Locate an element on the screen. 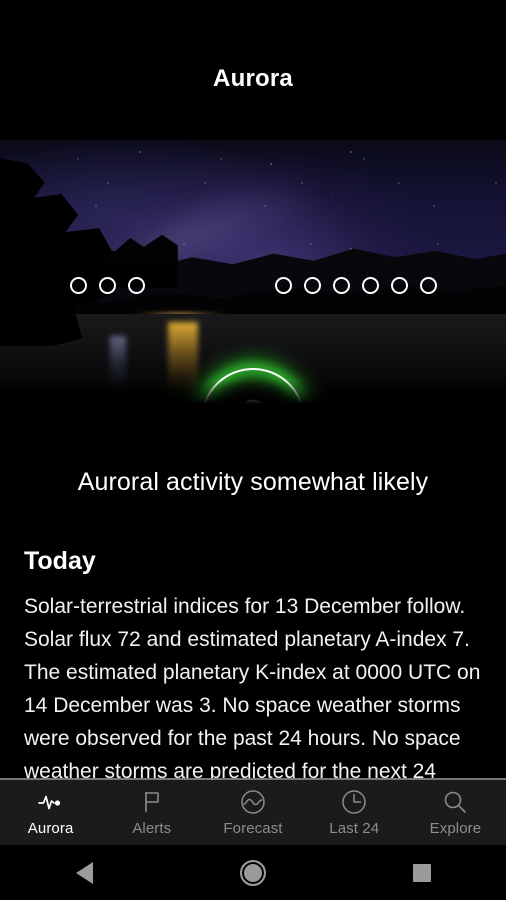  bottom-tab-bar: Aurora Alerts Forecast Last 24 Explore is located at coordinates (253, 812).